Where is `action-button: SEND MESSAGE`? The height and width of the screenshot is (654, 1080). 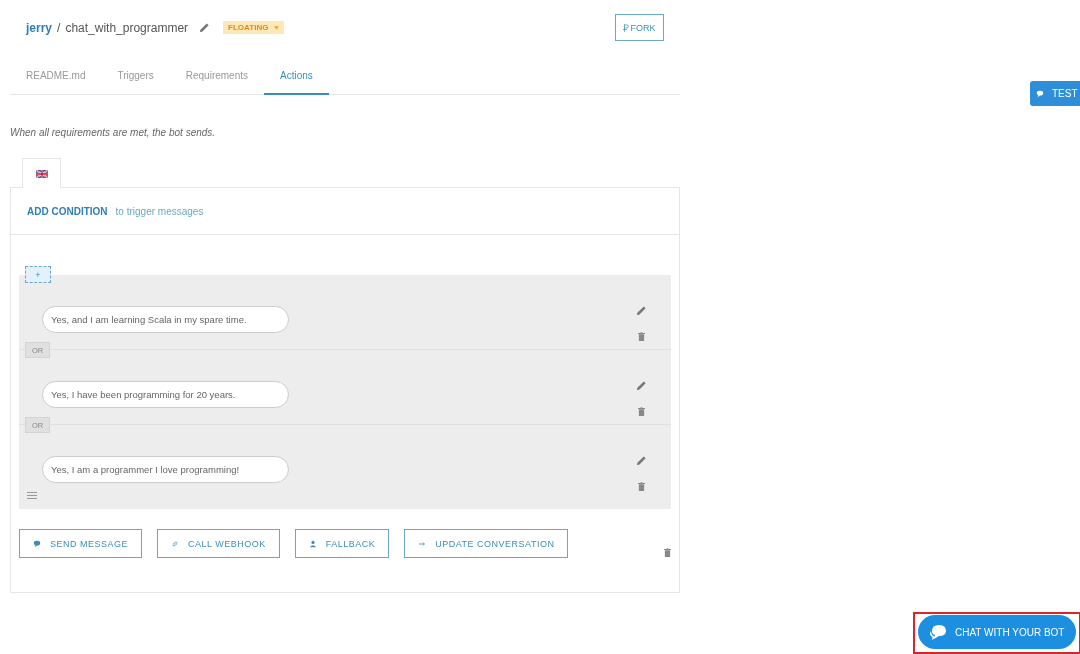
action-button: SEND MESSAGE is located at coordinates (81, 543).